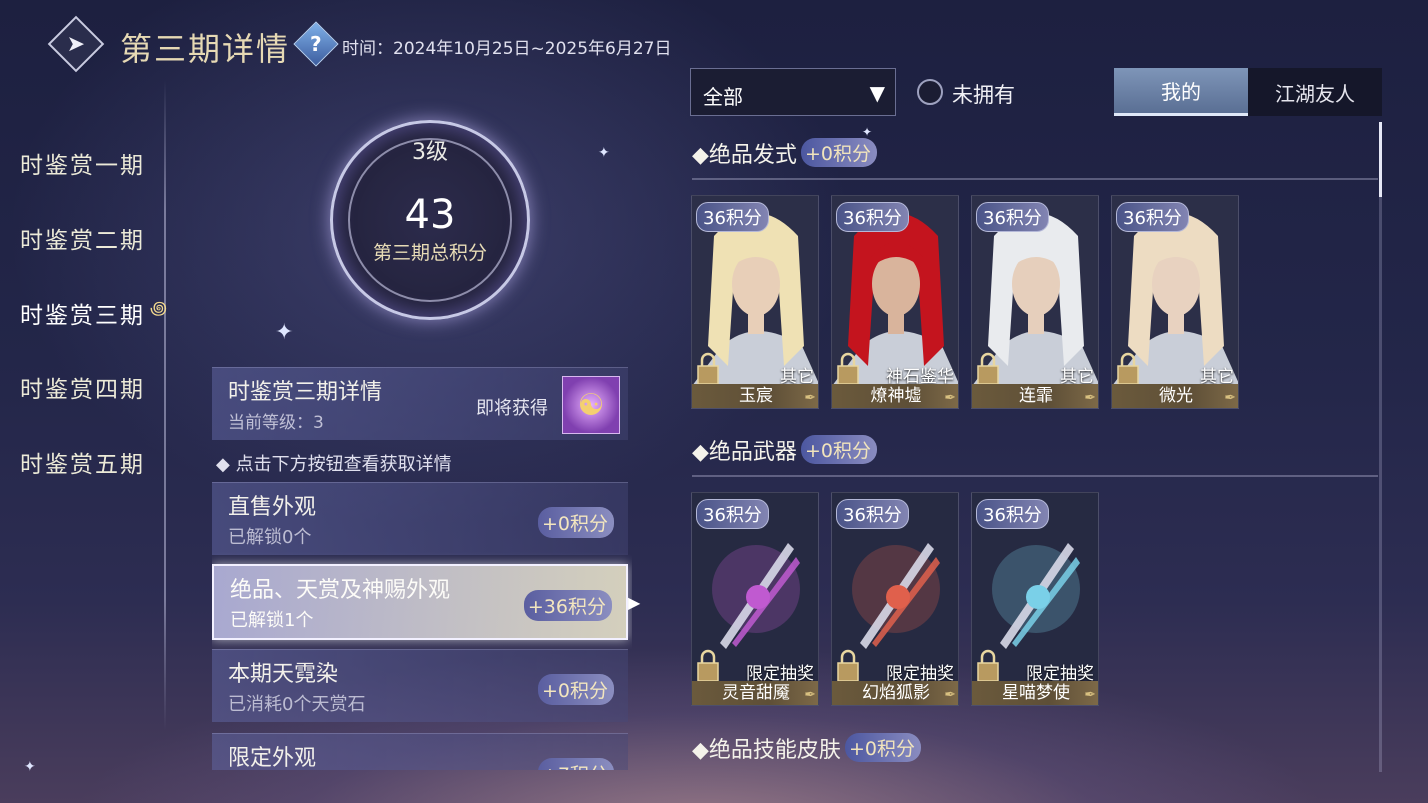 Image resolution: width=1428 pixels, height=803 pixels. Describe the element at coordinates (430, 152) in the screenshot. I see `level-text: 3级` at that location.